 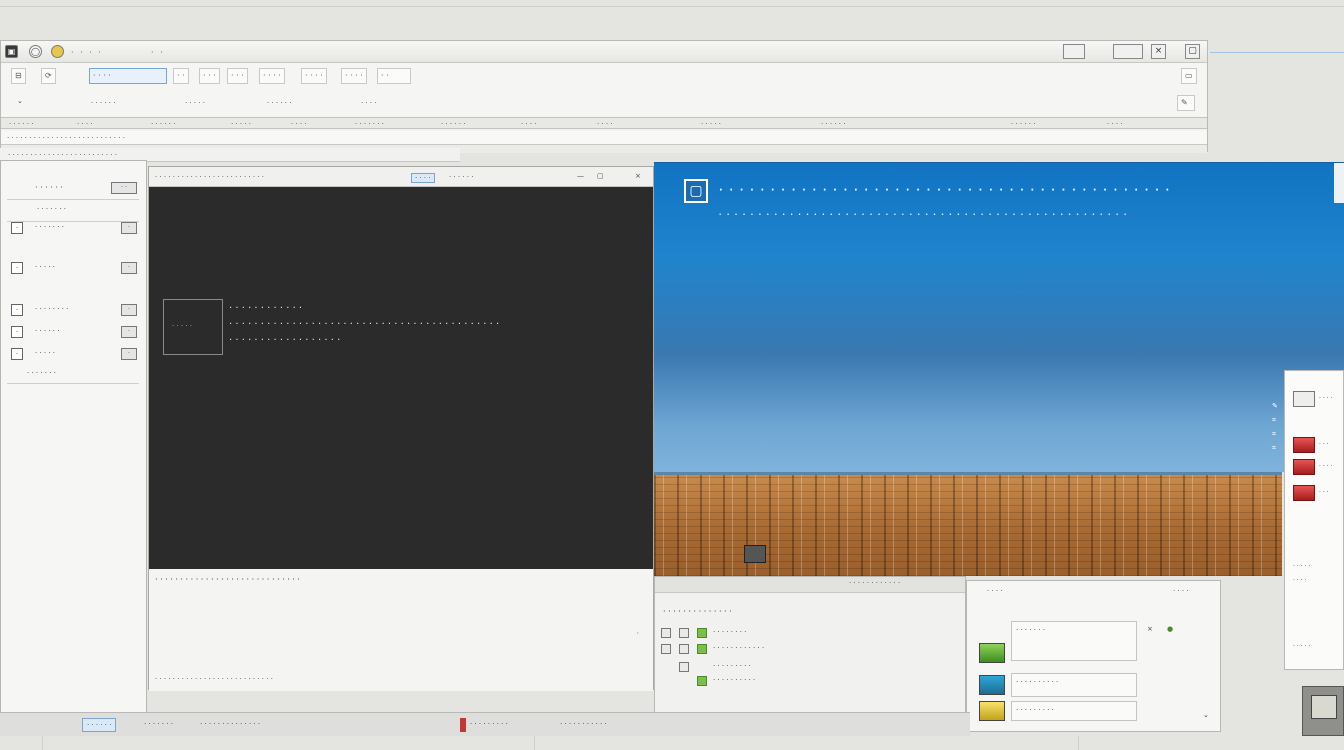 What do you see at coordinates (1192, 51) in the screenshot?
I see `restore-icon: ▢` at bounding box center [1192, 51].